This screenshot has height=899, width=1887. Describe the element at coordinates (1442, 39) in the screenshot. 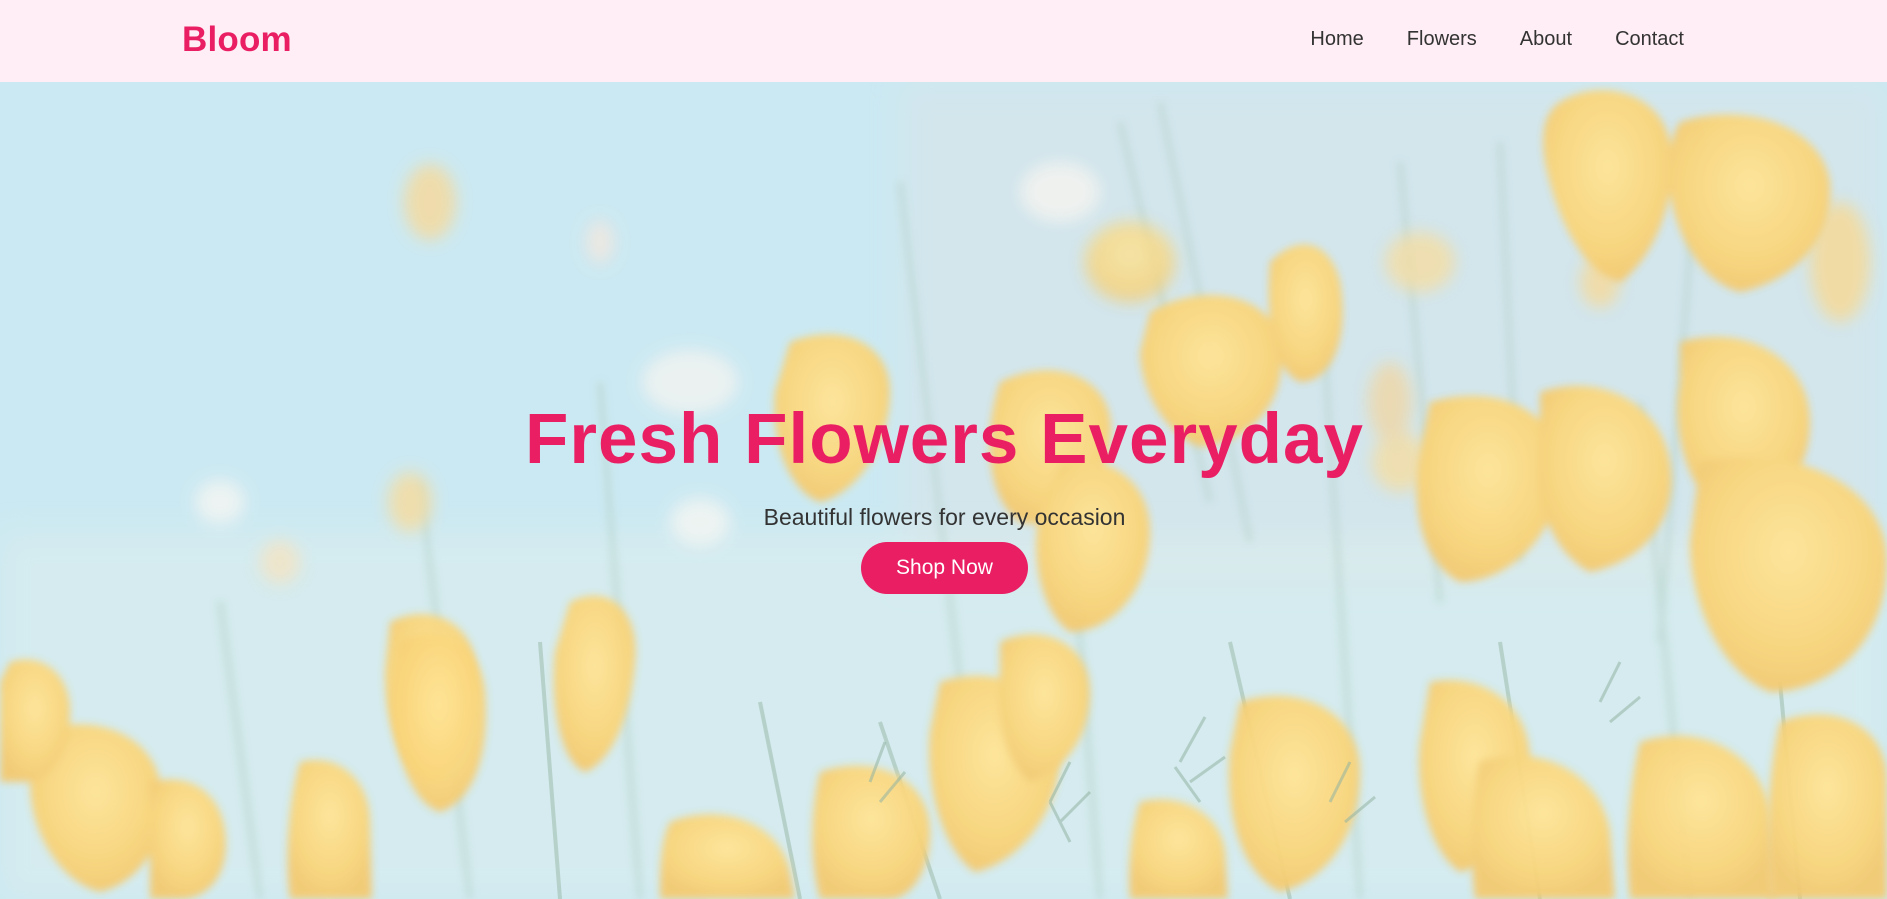

I see `nav-link-flowers: Flowers` at that location.